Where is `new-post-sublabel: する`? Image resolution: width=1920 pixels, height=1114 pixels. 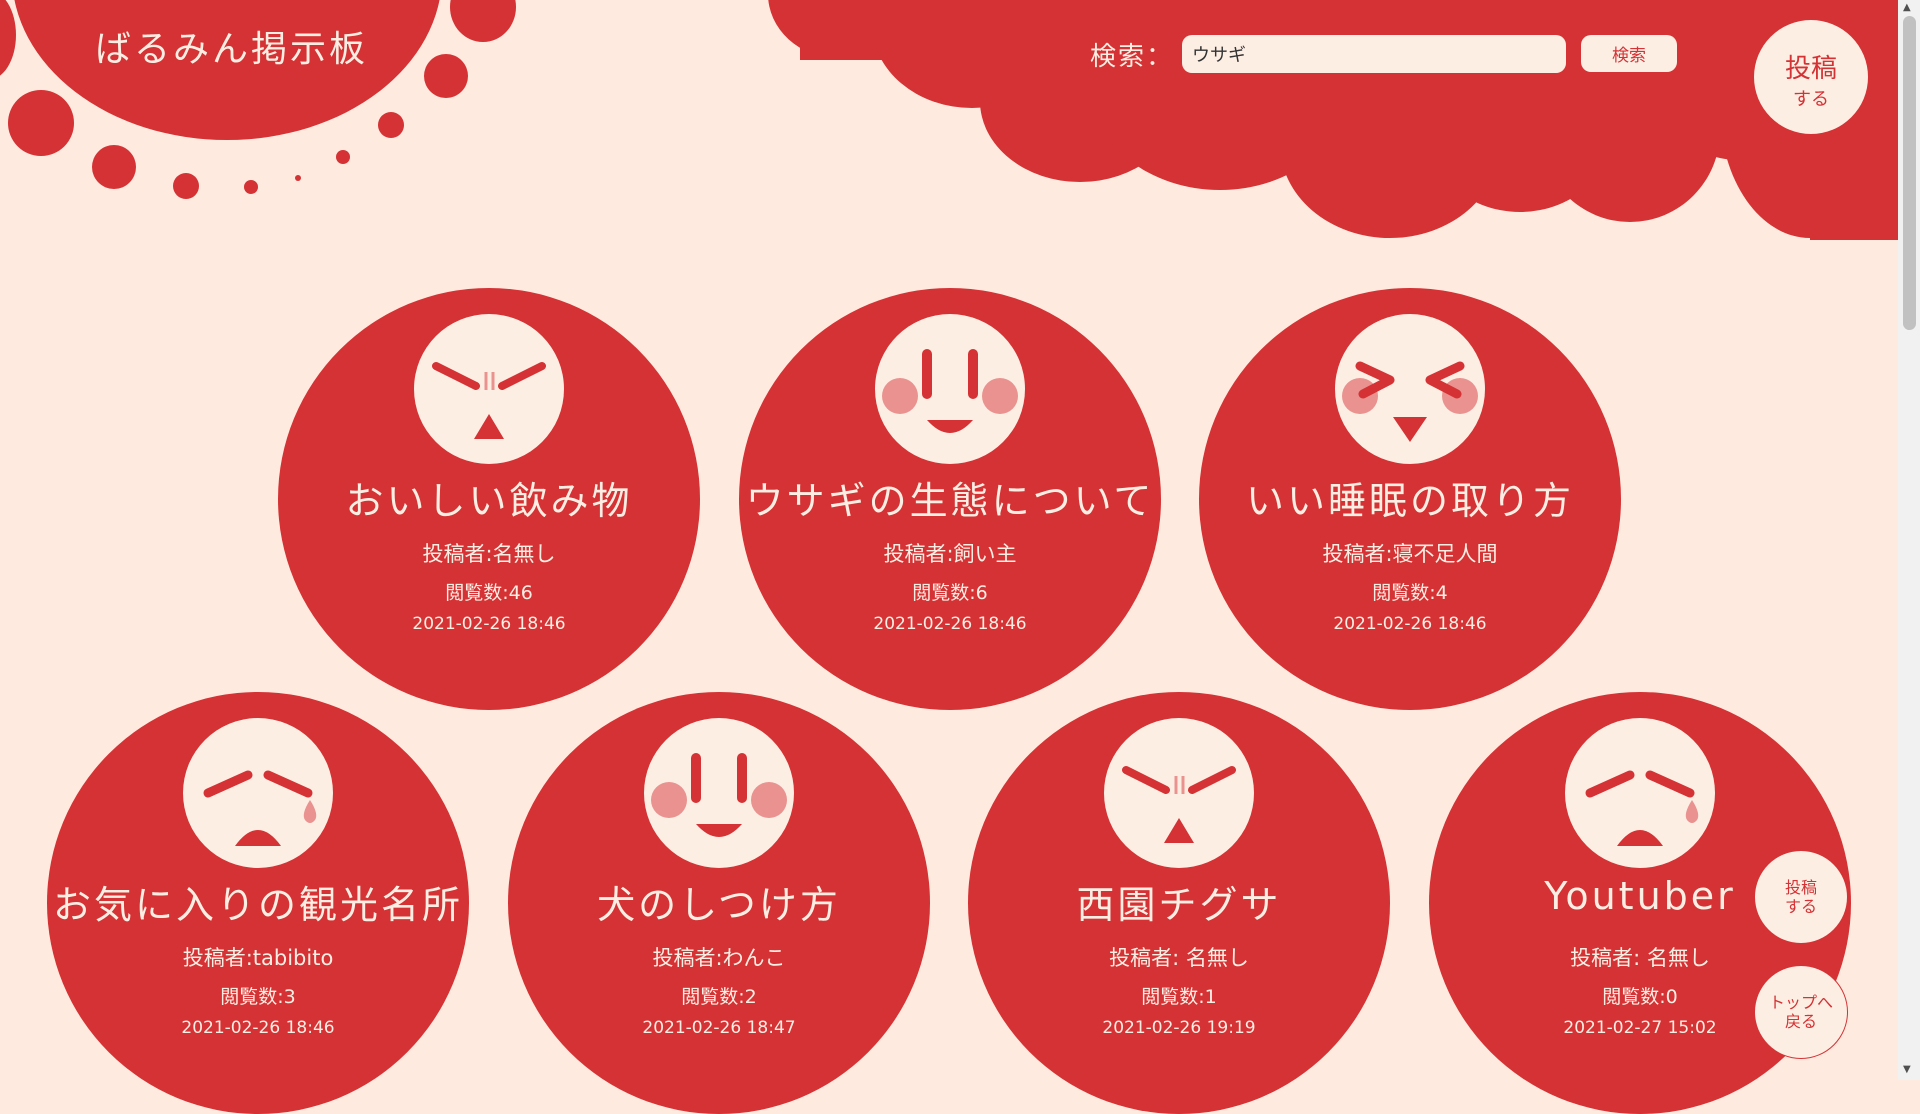
new-post-sublabel: する is located at coordinates (1811, 99).